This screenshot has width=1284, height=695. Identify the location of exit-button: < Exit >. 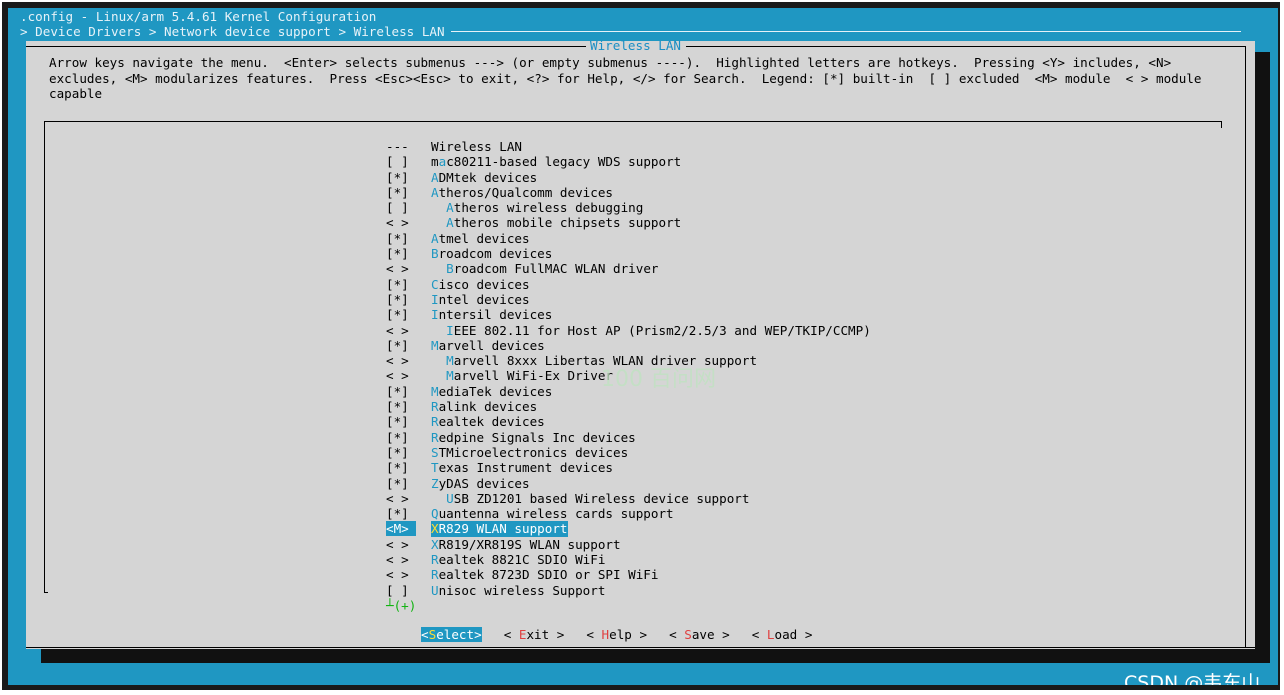
(534, 634).